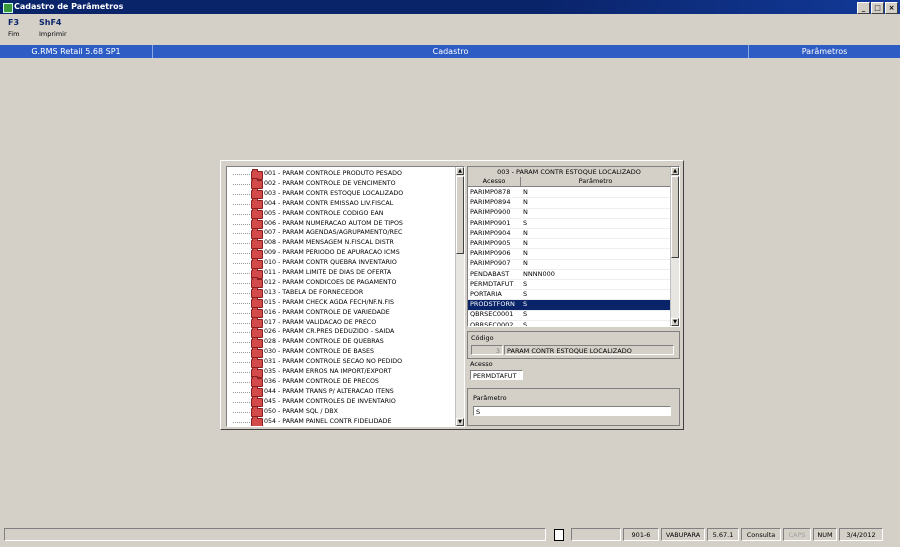 This screenshot has width=900, height=547. What do you see at coordinates (459, 296) in the screenshot?
I see `tree-scrollbar: ▲ ▼` at bounding box center [459, 296].